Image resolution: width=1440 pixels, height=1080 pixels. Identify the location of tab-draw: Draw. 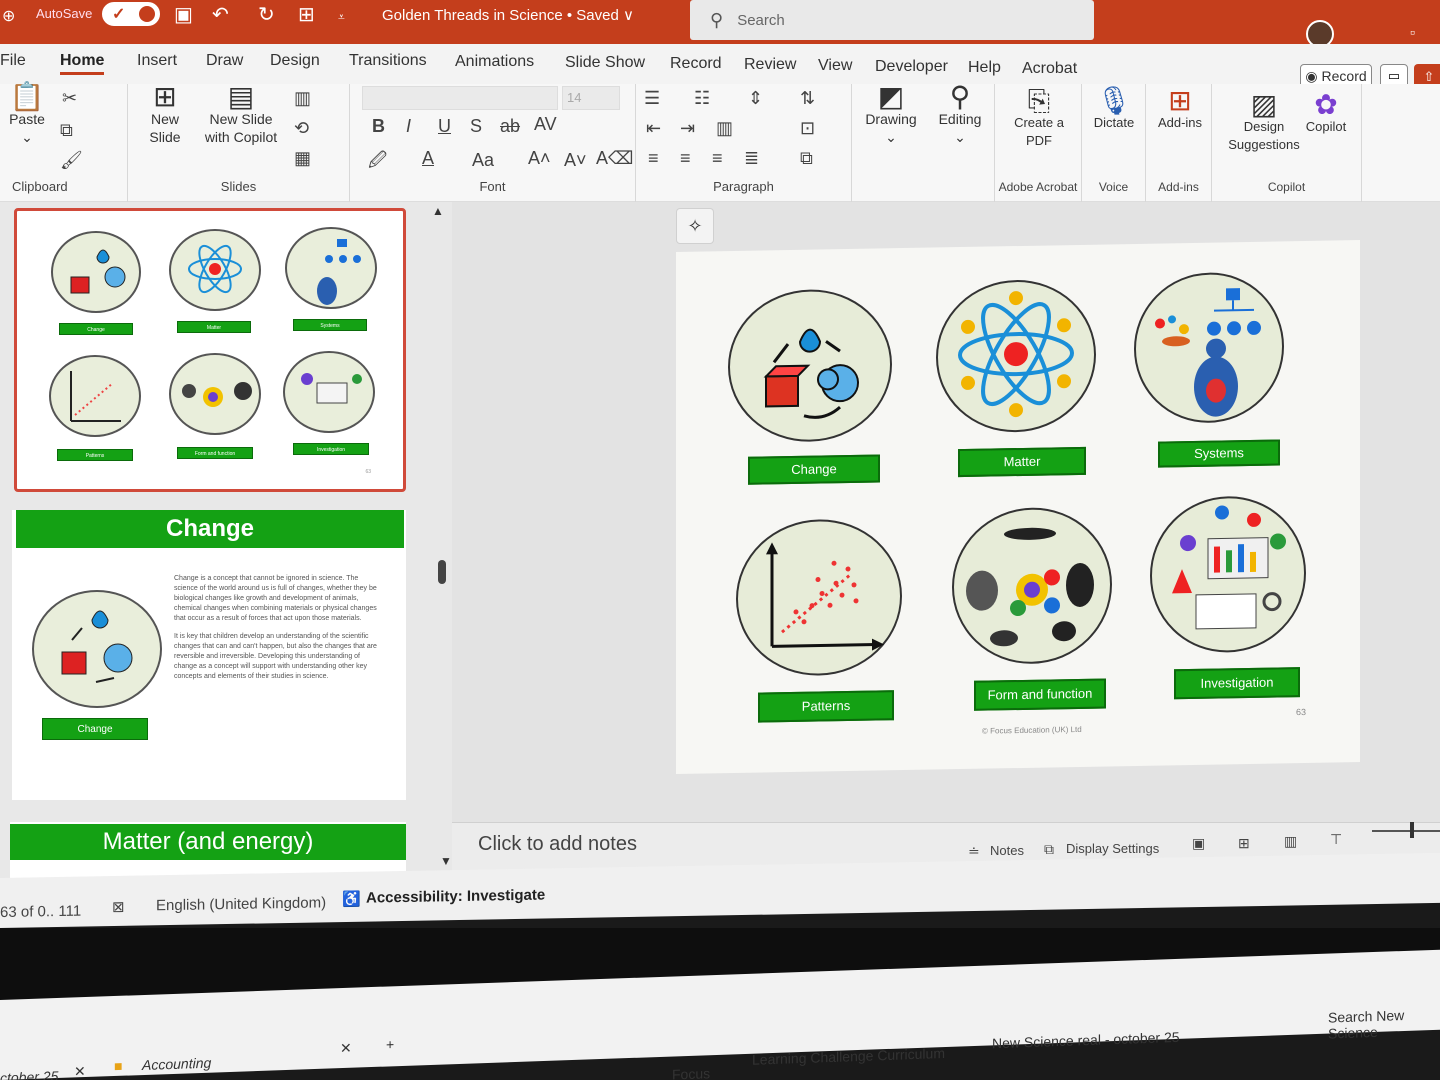
(224, 61).